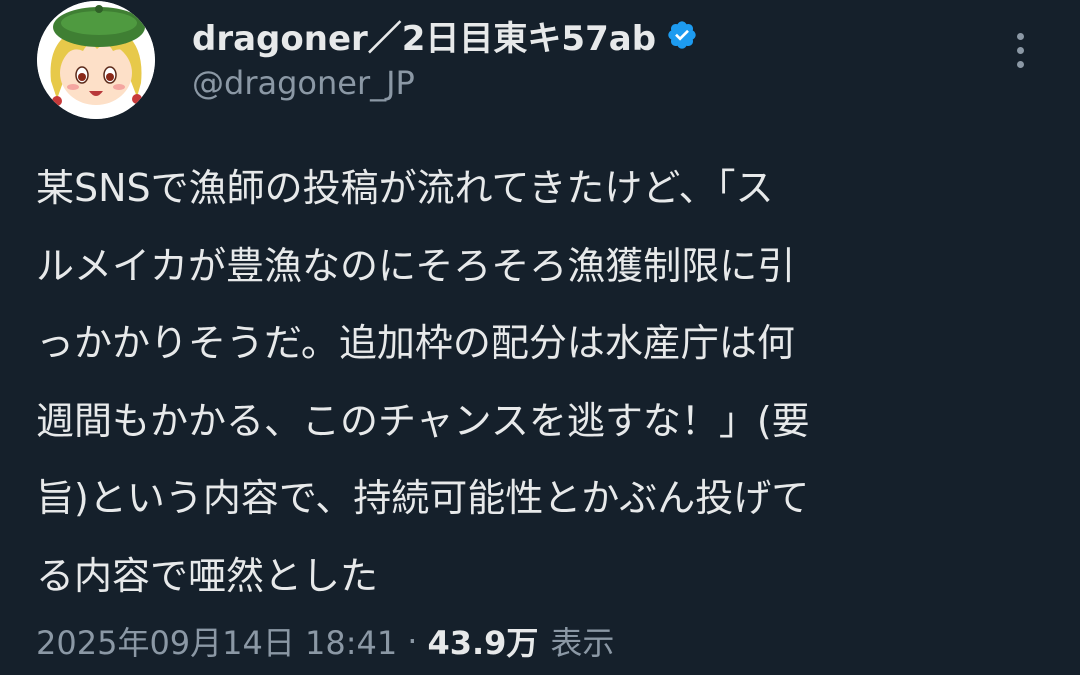 This screenshot has height=675, width=1080. I want to click on tweet-meta: 2025年09月14日 18:41 · 43.9万 表示, so click(325, 641).